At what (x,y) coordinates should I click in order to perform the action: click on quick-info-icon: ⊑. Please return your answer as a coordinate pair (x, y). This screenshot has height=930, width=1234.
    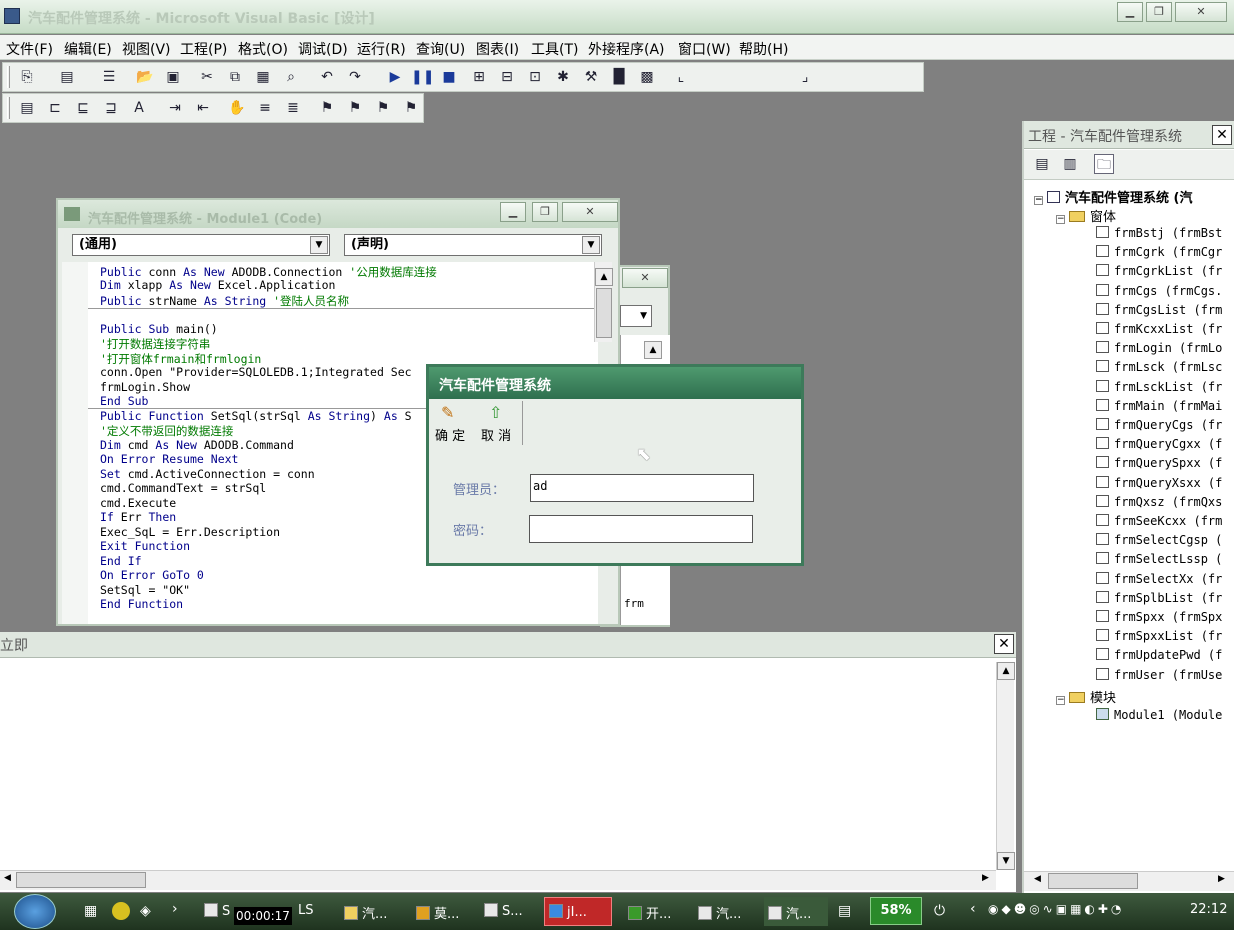
    Looking at the image, I should click on (83, 108).